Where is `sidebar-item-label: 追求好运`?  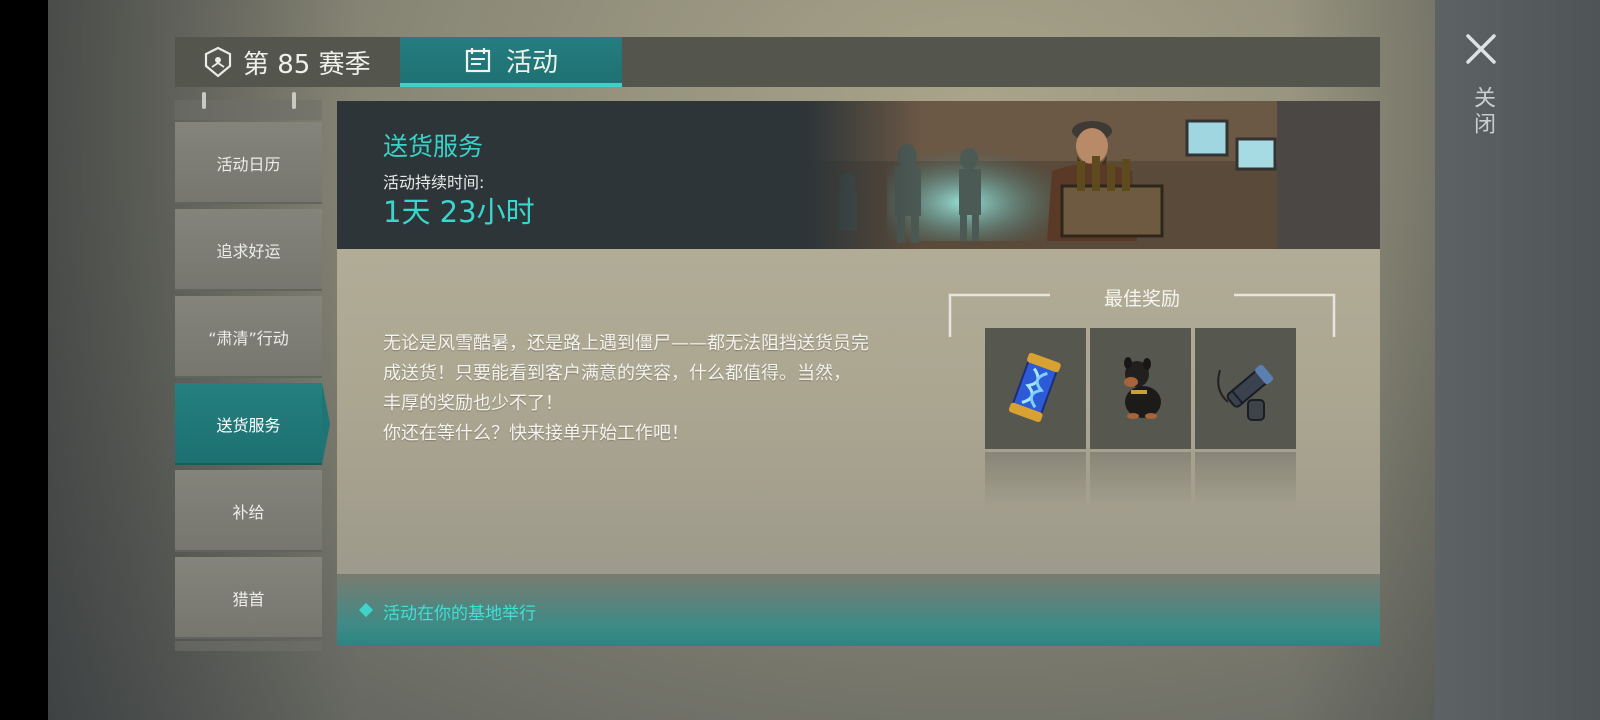
sidebar-item-label: 追求好运 is located at coordinates (248, 251).